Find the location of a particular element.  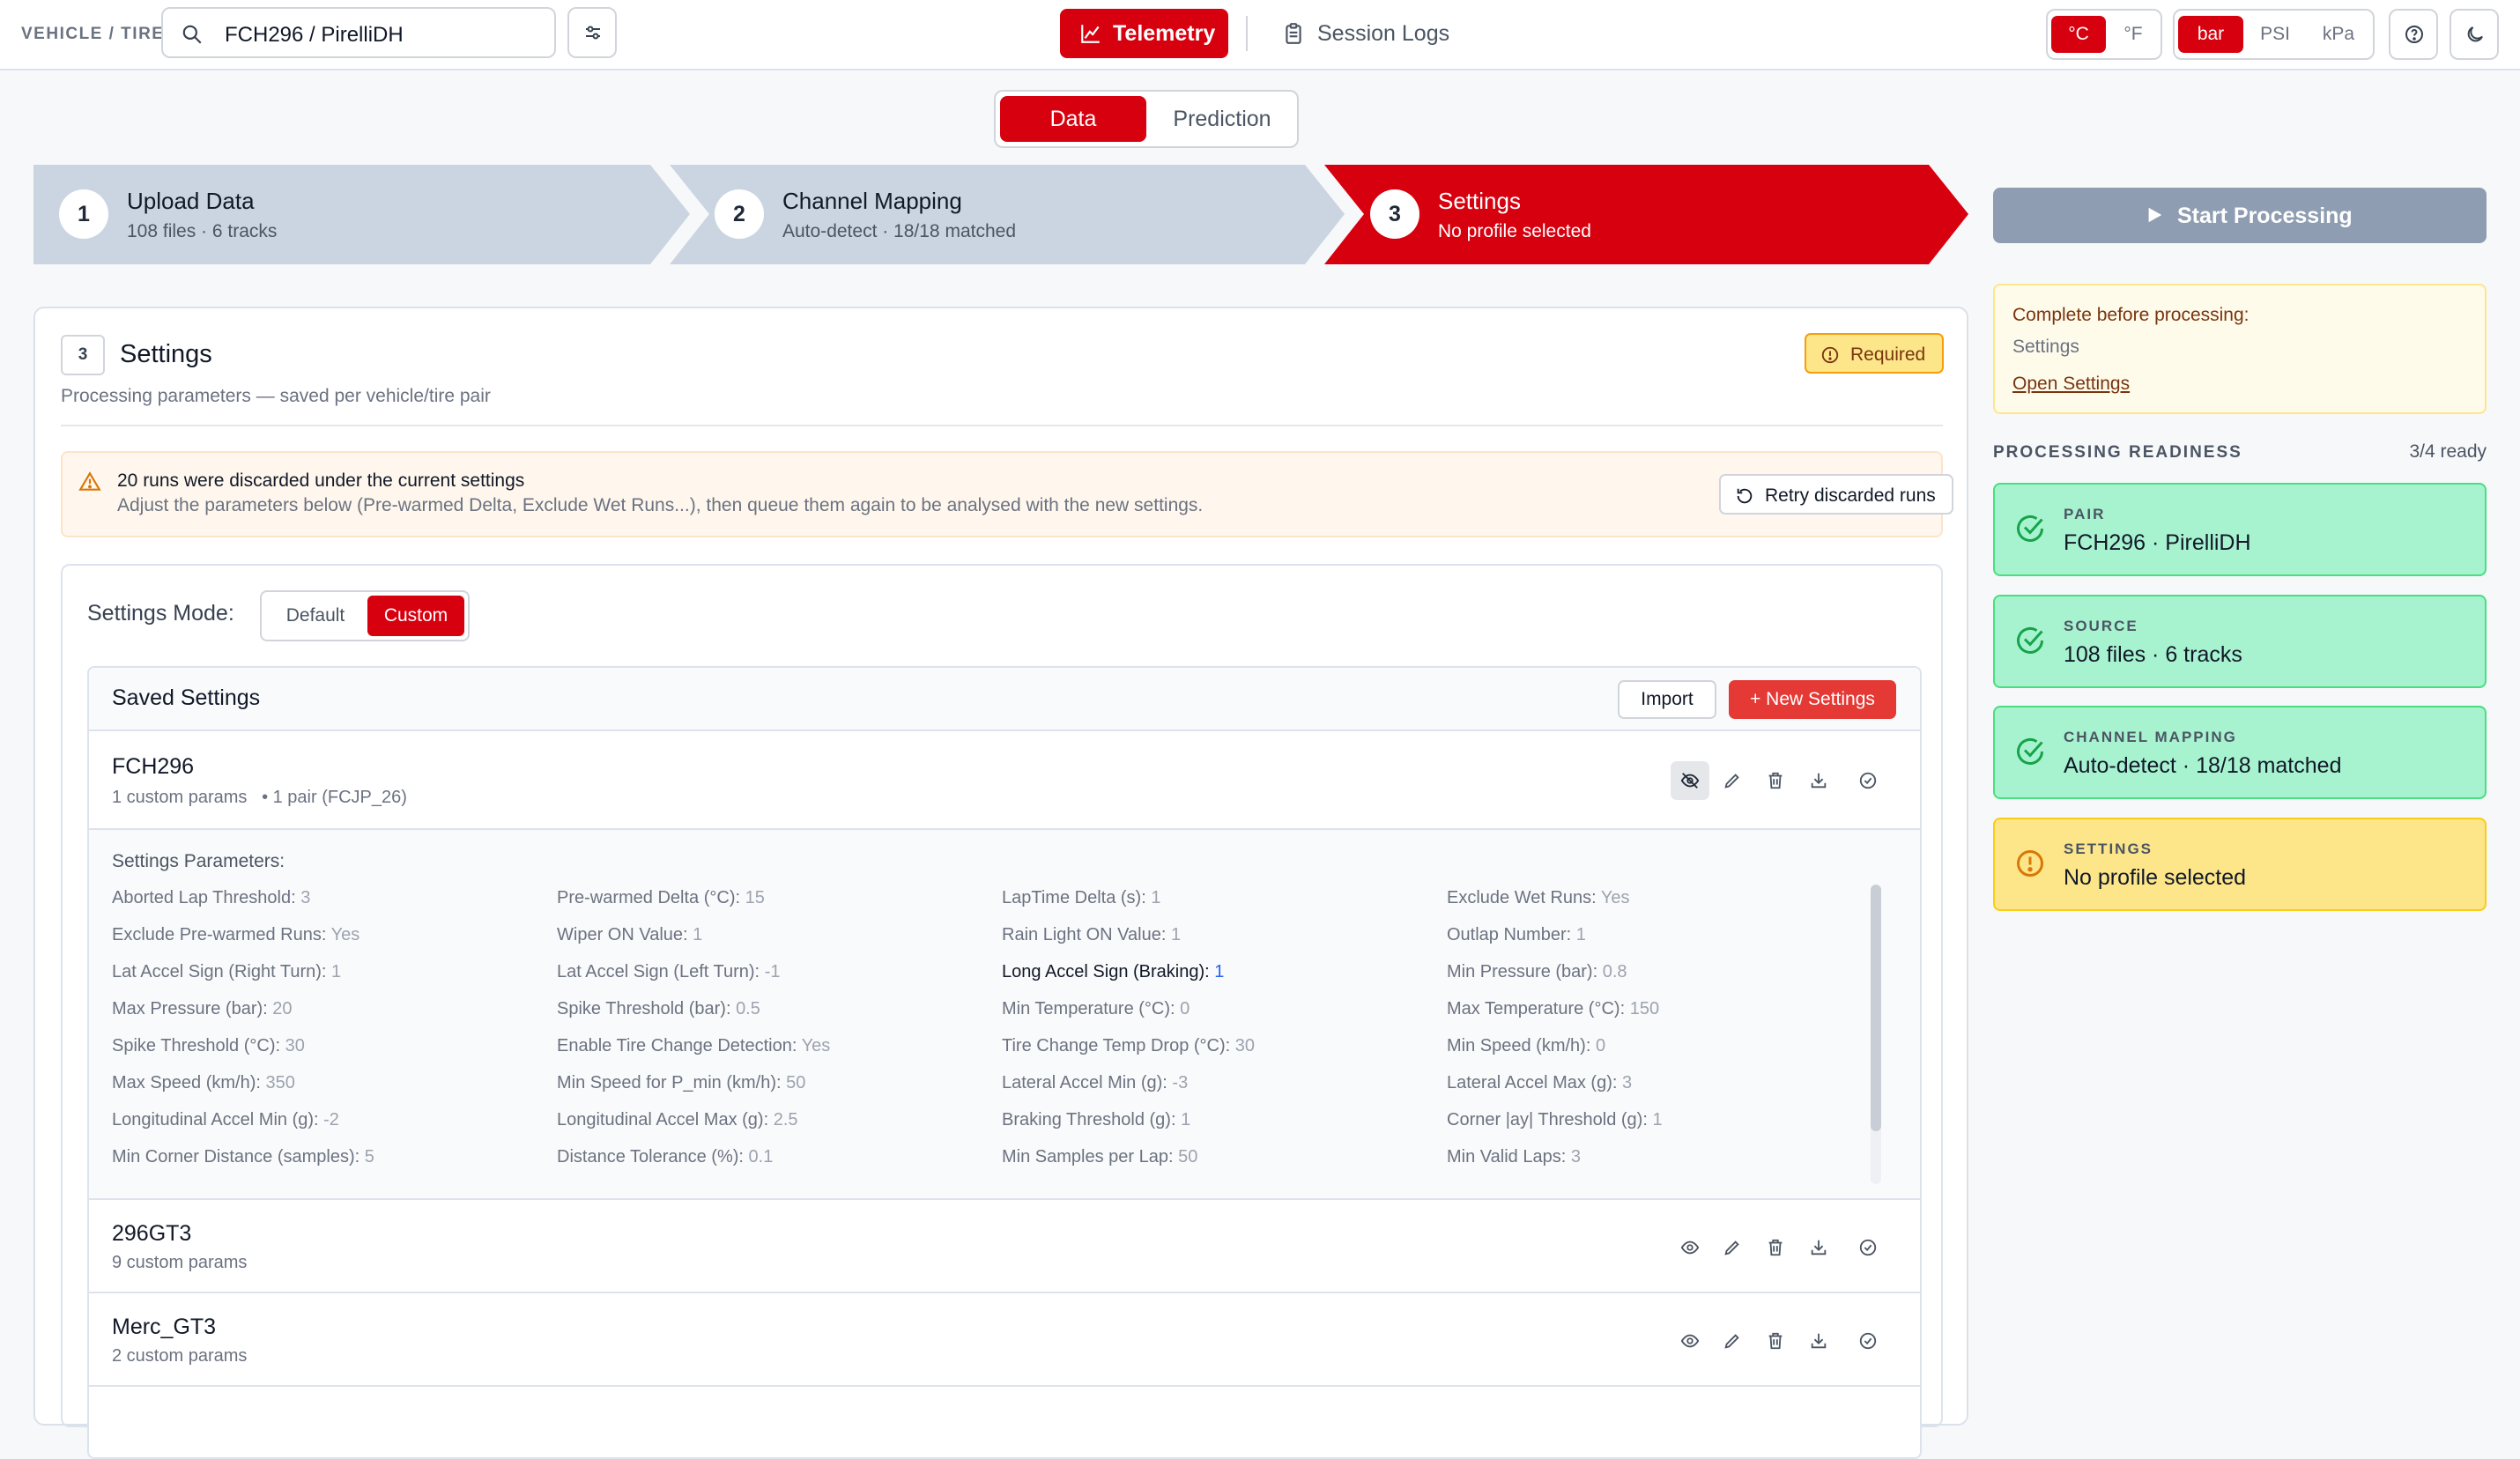

vehicle-tire-search: FCH296 / PirelliDH is located at coordinates (358, 32).